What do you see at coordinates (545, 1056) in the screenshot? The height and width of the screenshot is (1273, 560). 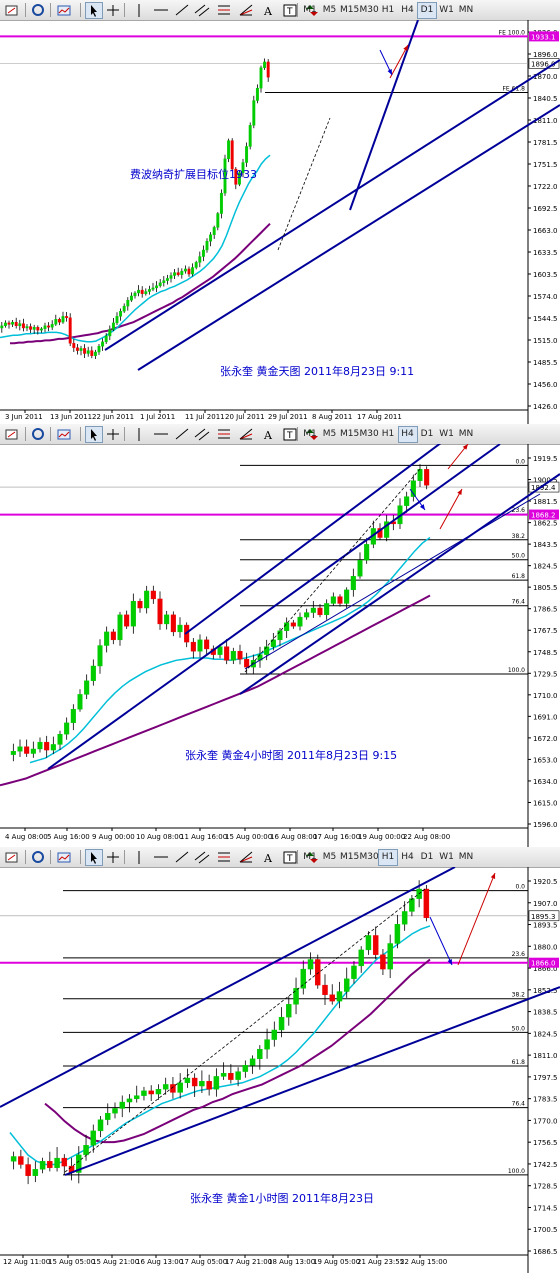 I see `price-tick-label: 1811.0` at bounding box center [545, 1056].